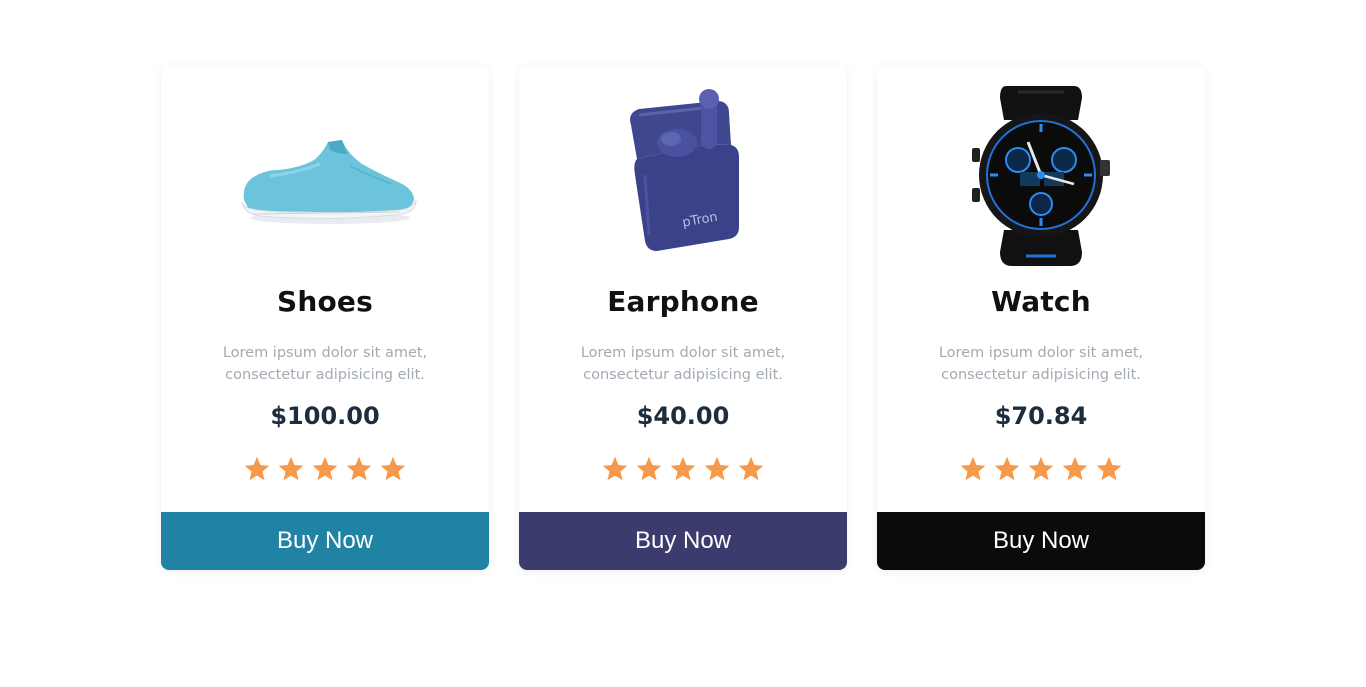 The image size is (1366, 687). I want to click on shoe-icon, so click(329, 182).